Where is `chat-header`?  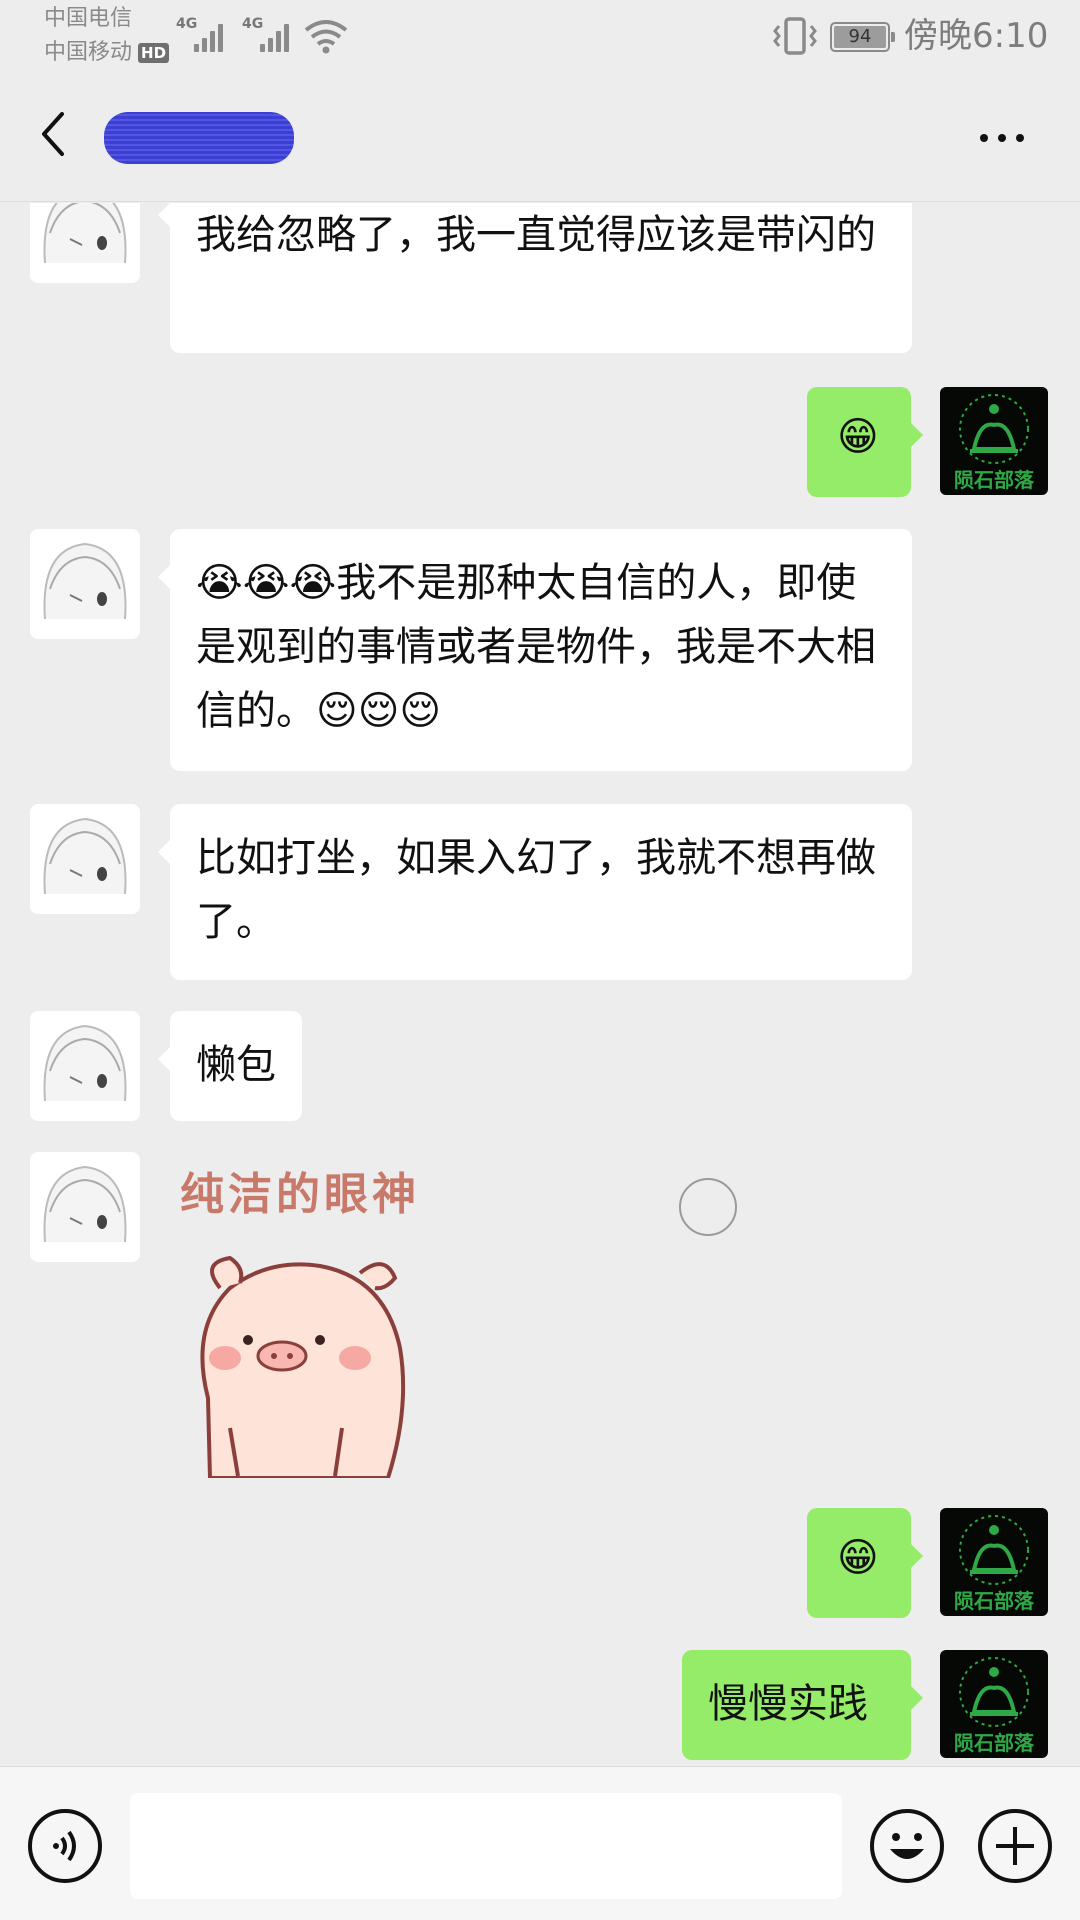
chat-header is located at coordinates (540, 139).